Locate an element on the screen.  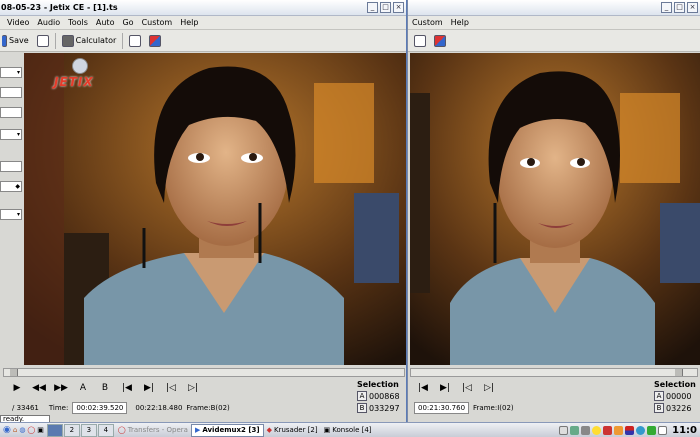
menu-auto: Auto is located at coordinates (105, 22).